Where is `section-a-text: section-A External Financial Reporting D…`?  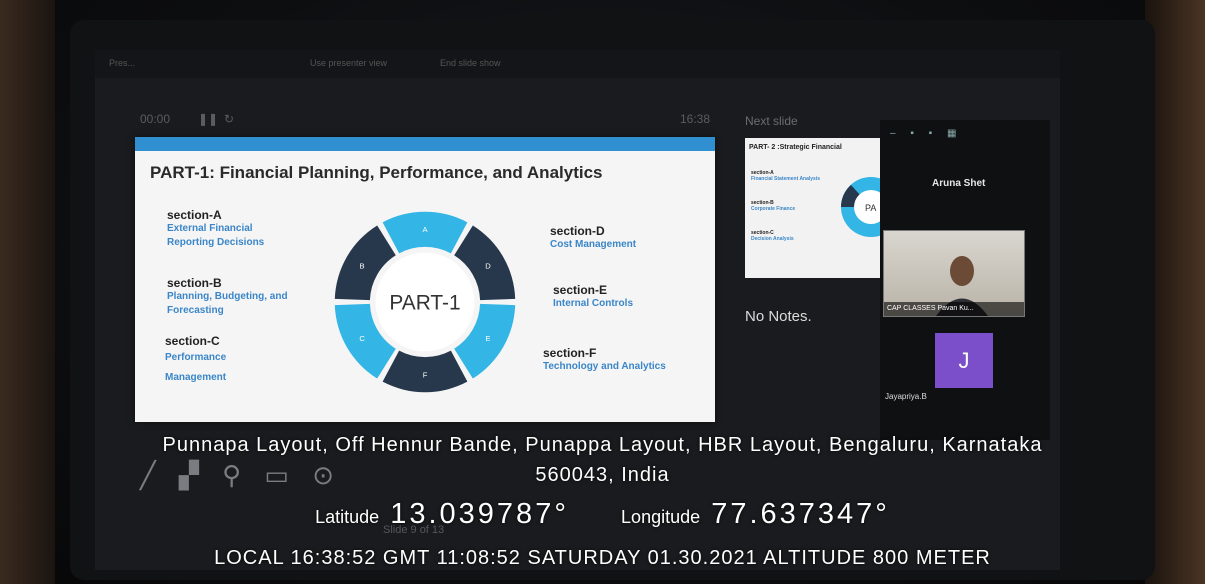
section-a-text: section-A External Financial Reporting D… is located at coordinates (227, 229).